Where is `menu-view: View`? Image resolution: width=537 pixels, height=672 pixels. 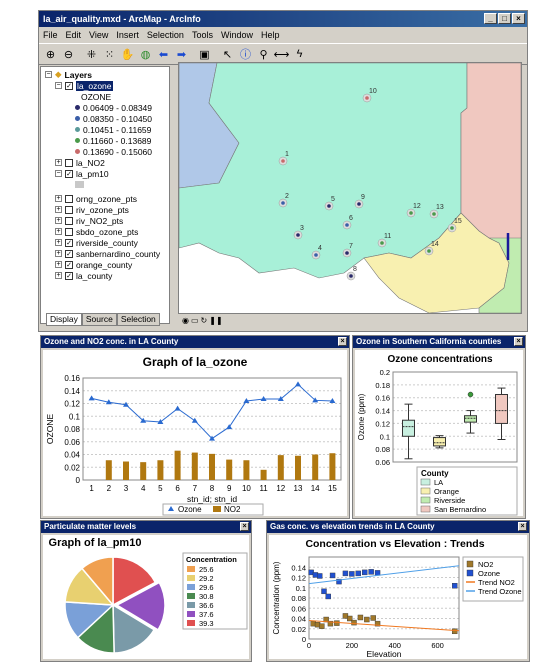 menu-view: View is located at coordinates (98, 35).